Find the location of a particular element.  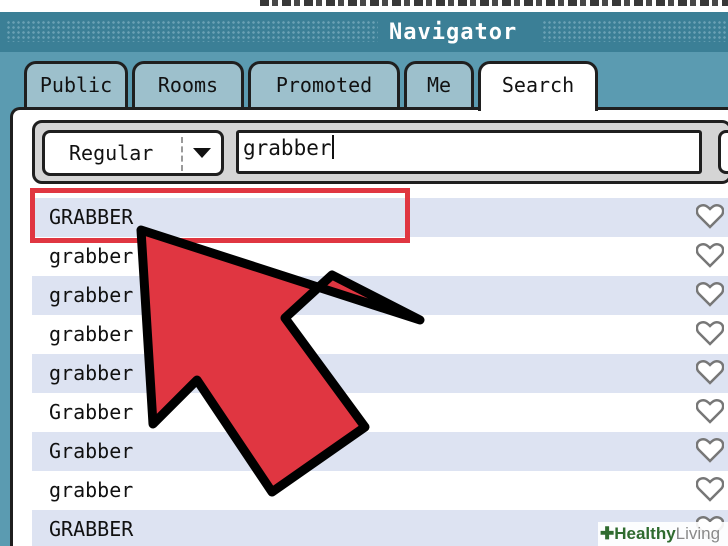

watermark-brand-second: Living is located at coordinates (698, 533).